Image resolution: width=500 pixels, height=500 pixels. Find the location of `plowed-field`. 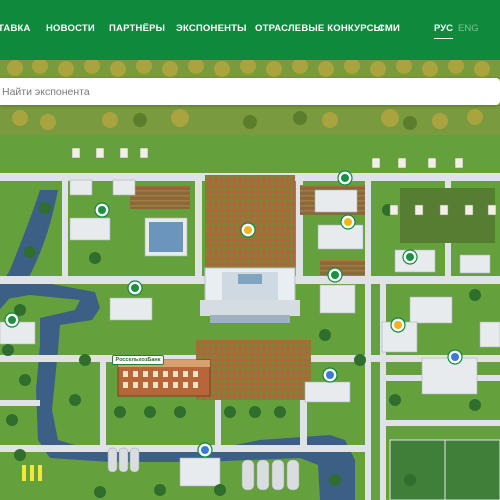

plowed-field is located at coordinates (160, 197).